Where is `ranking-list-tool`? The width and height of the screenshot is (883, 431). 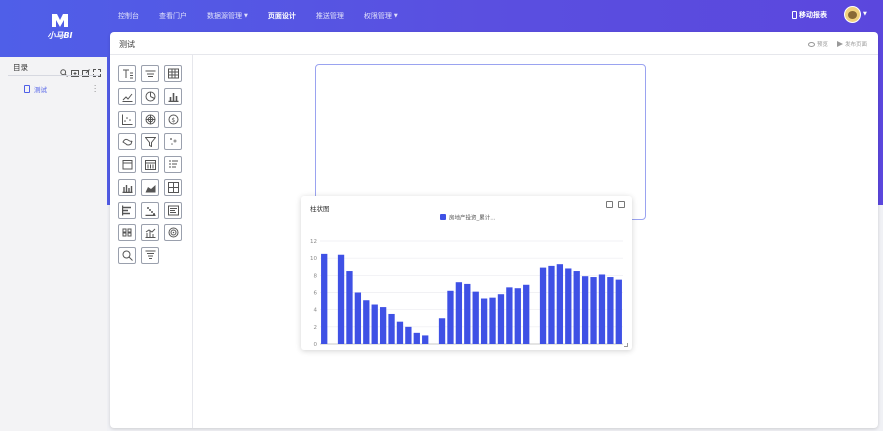 ranking-list-tool is located at coordinates (173, 164).